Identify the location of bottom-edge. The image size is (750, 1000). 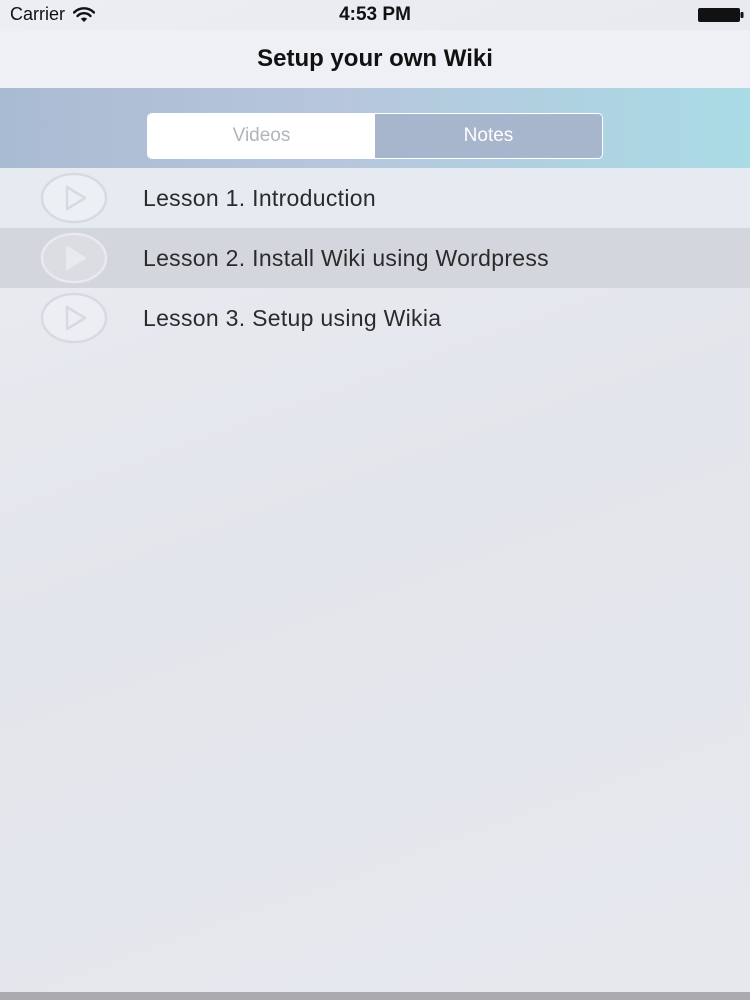
(375, 996).